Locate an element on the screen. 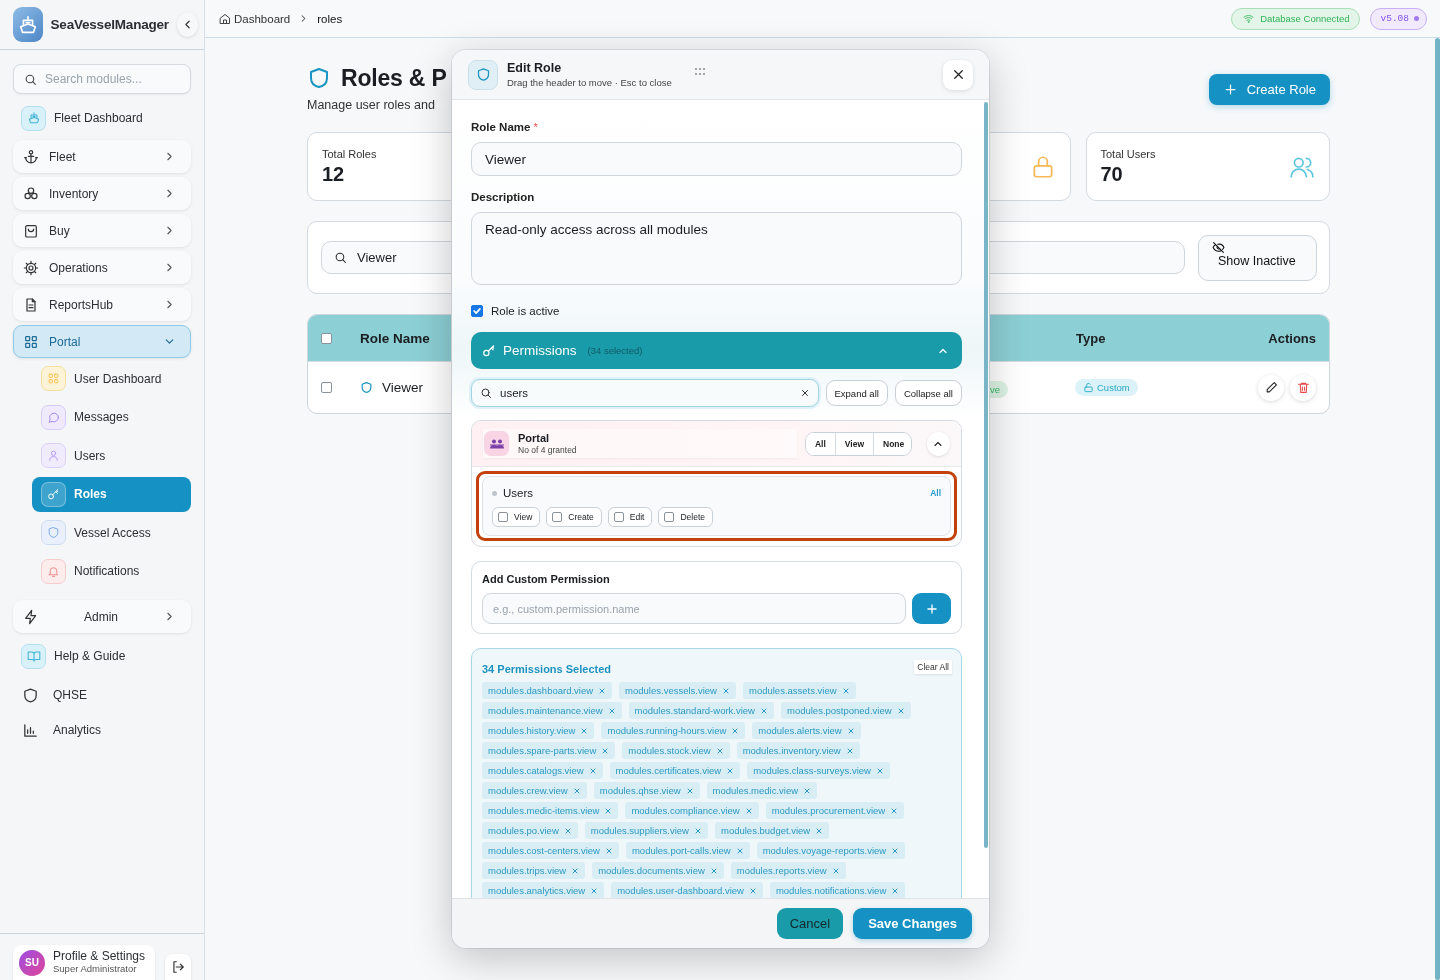  permissions-header: Permissions (34 selected) is located at coordinates (716, 350).